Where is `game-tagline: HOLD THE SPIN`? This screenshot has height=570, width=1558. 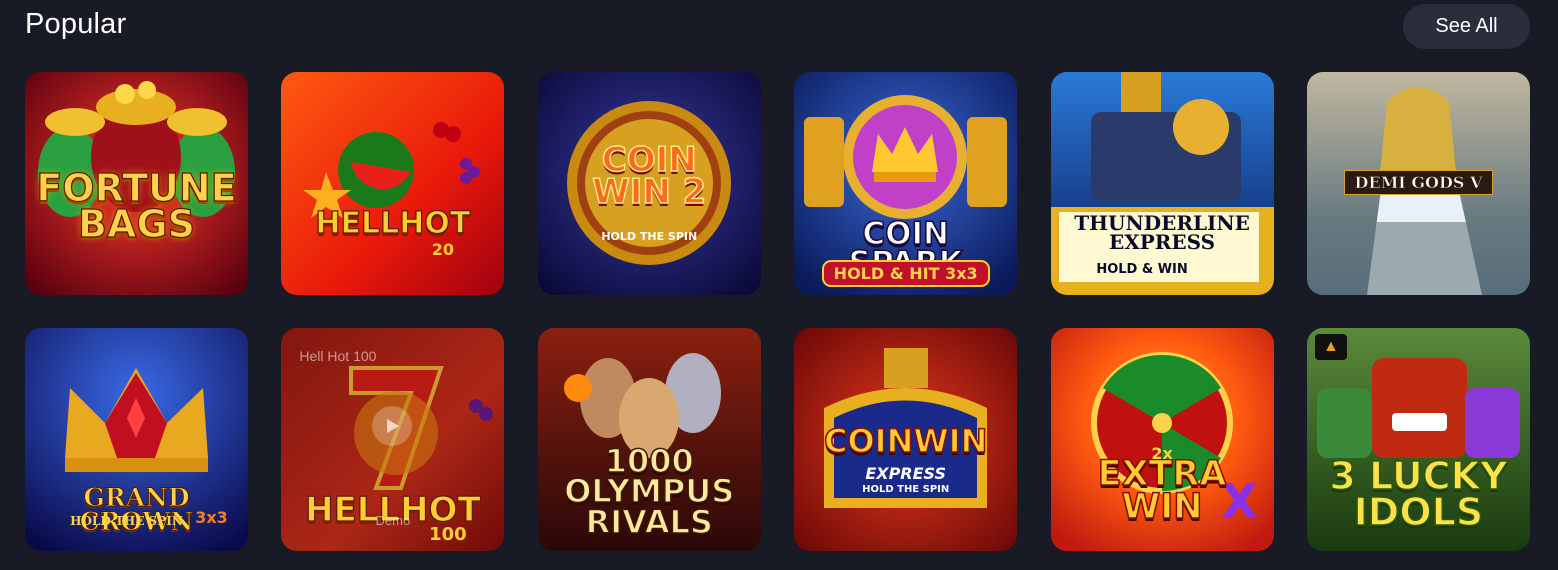
game-tagline: HOLD THE SPIN is located at coordinates (906, 489).